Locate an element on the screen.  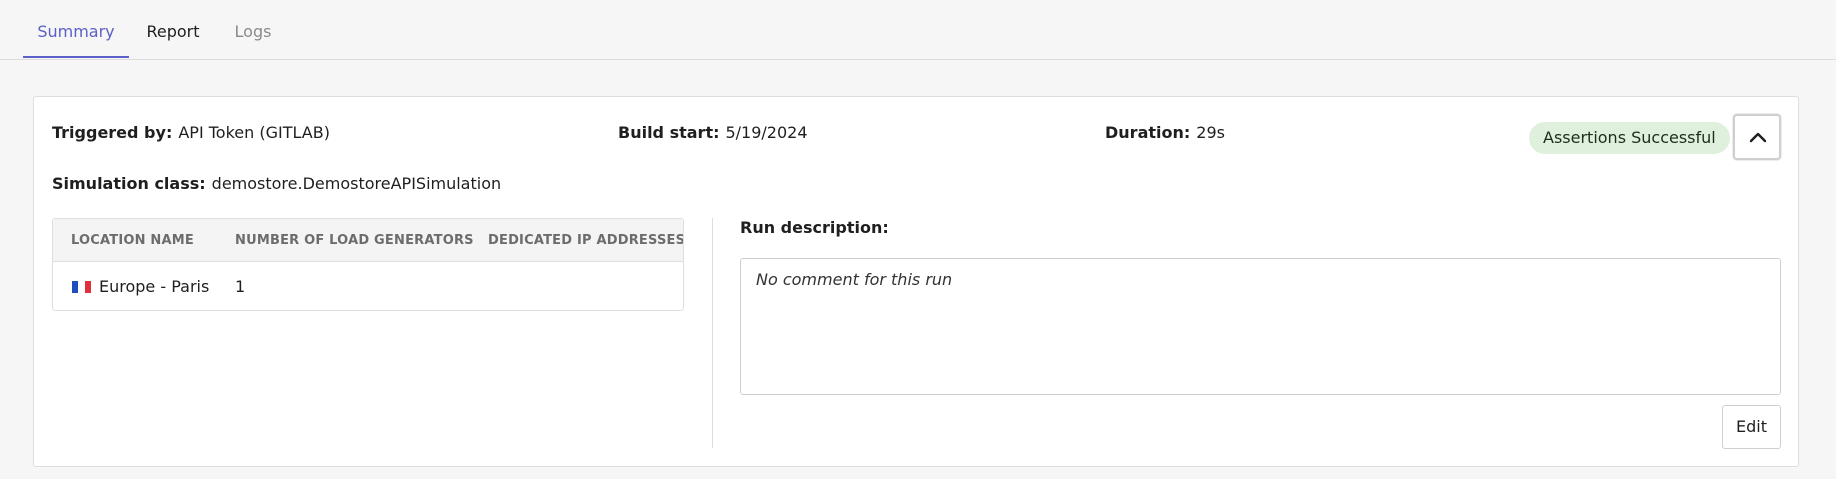
duration-label: Duration: is located at coordinates (1148, 132).